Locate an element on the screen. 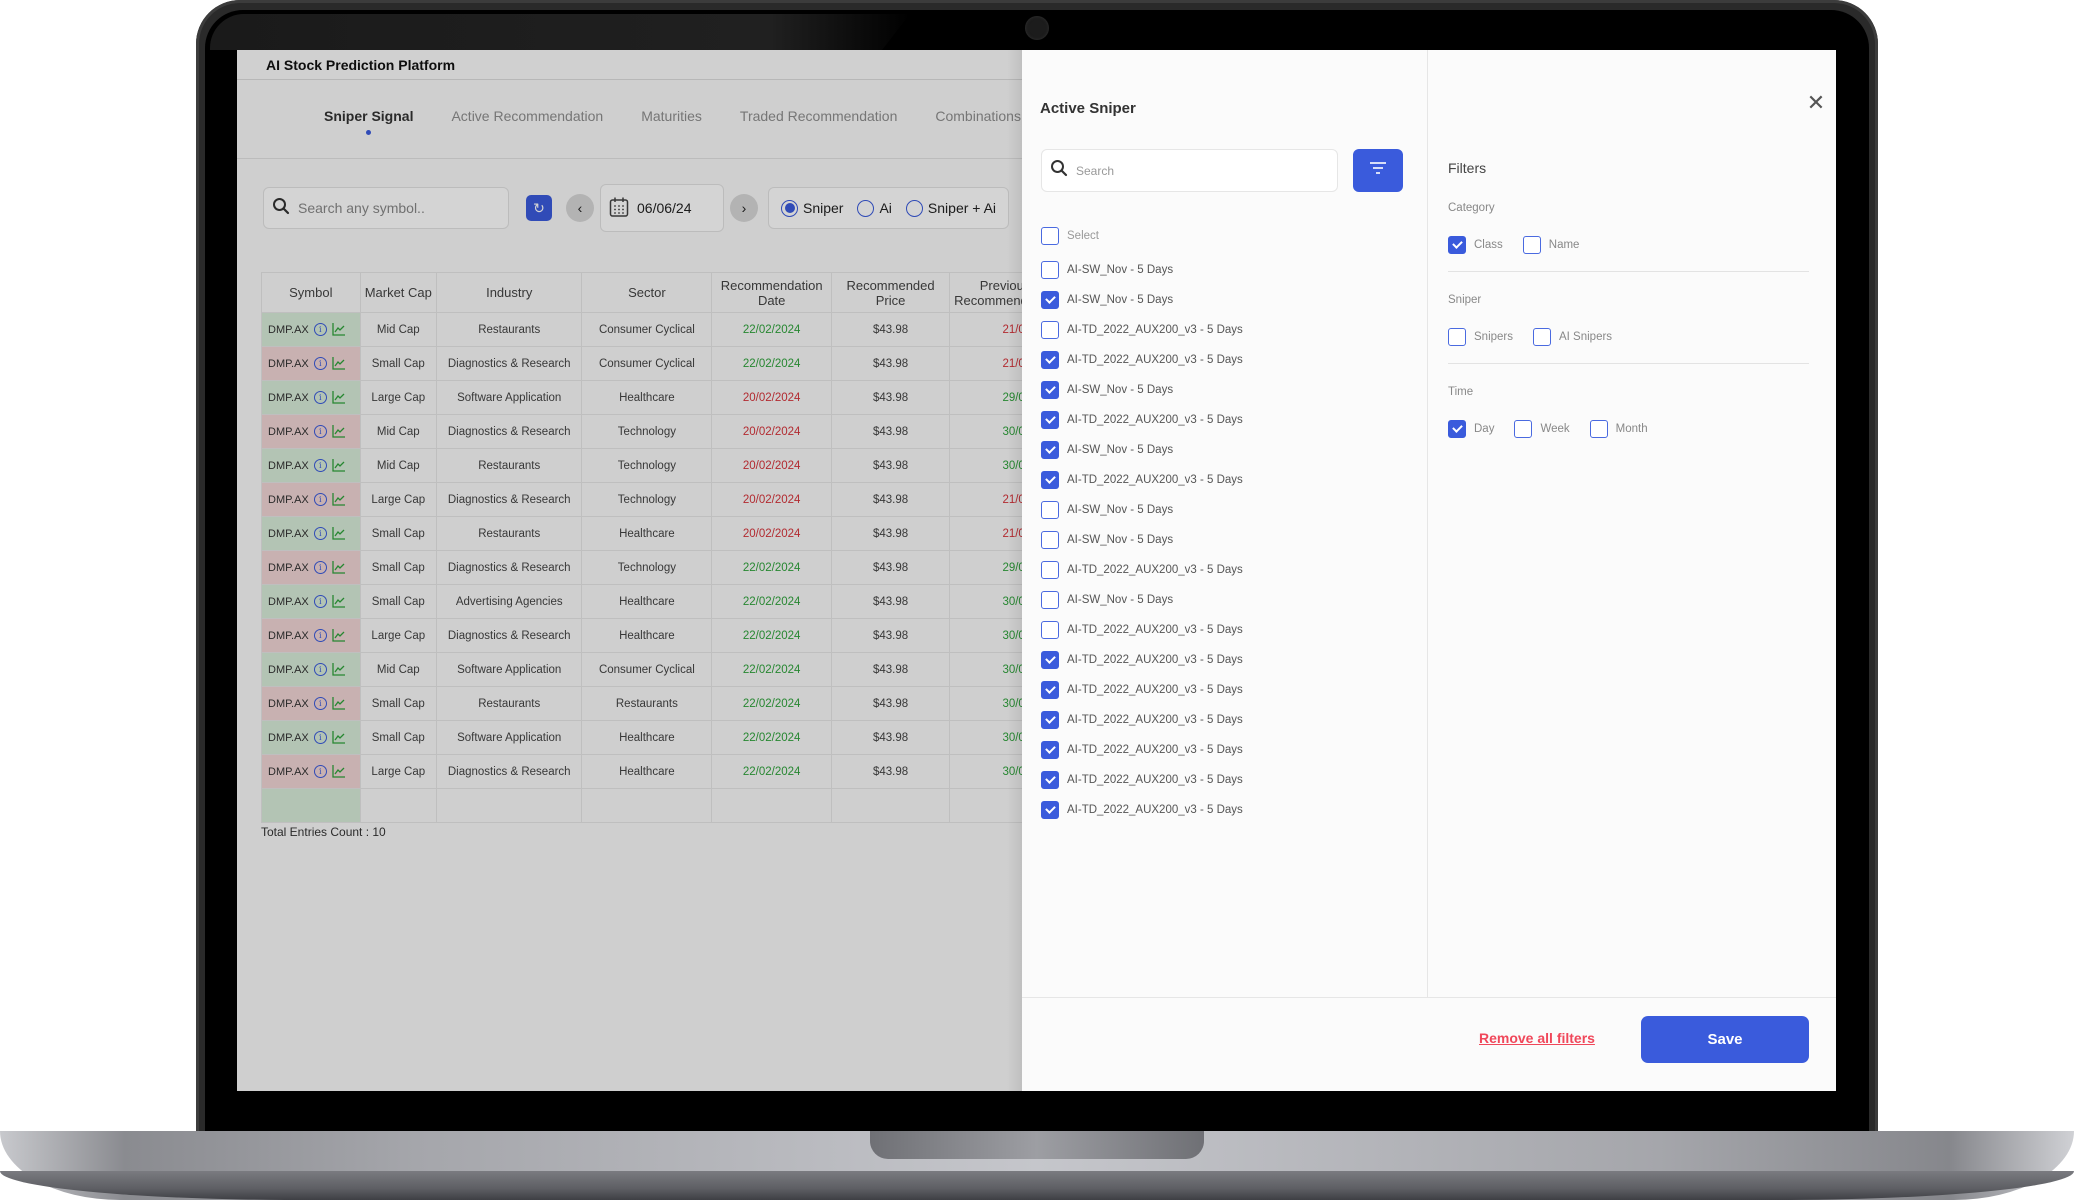 The width and height of the screenshot is (2074, 1200). select-all-checkbox-row: Select is located at coordinates (1142, 236).